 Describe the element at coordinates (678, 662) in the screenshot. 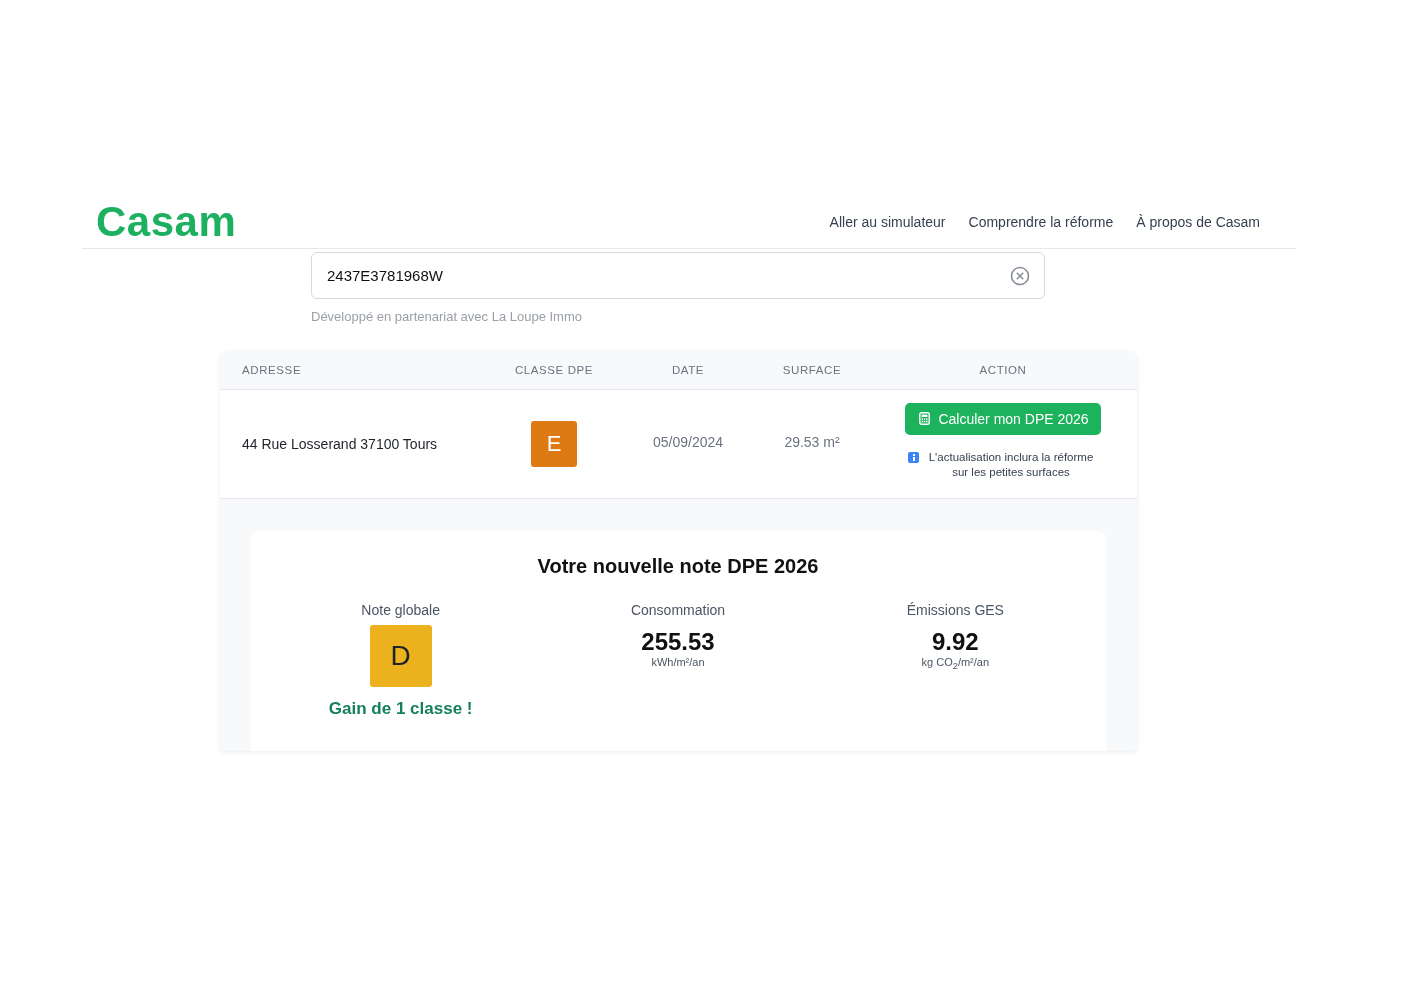

I see `metric-unit: kWh/m²/an` at that location.